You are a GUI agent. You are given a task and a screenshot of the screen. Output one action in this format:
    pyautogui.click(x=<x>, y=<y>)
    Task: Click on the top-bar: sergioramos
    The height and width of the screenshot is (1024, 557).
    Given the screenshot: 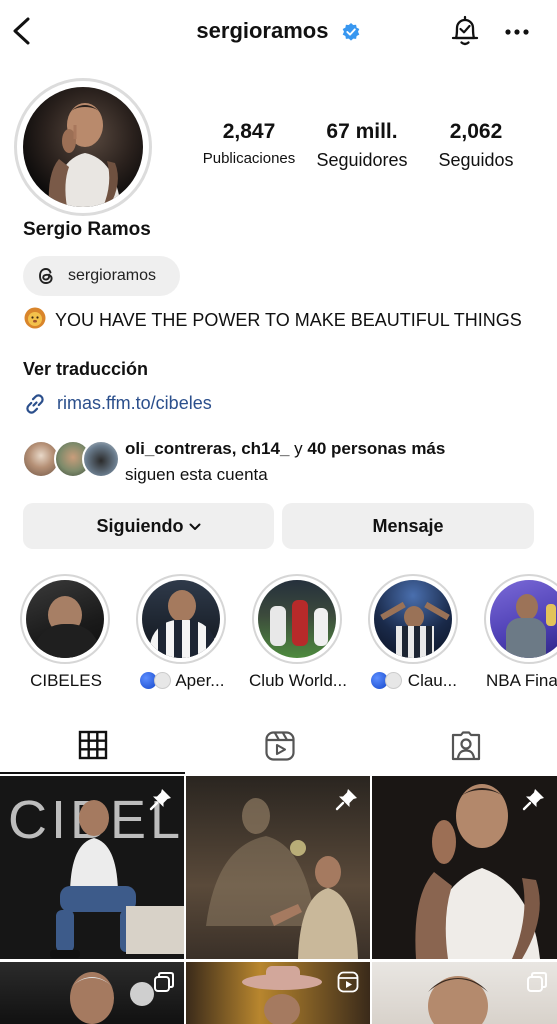 What is the action you would take?
    pyautogui.click(x=278, y=32)
    